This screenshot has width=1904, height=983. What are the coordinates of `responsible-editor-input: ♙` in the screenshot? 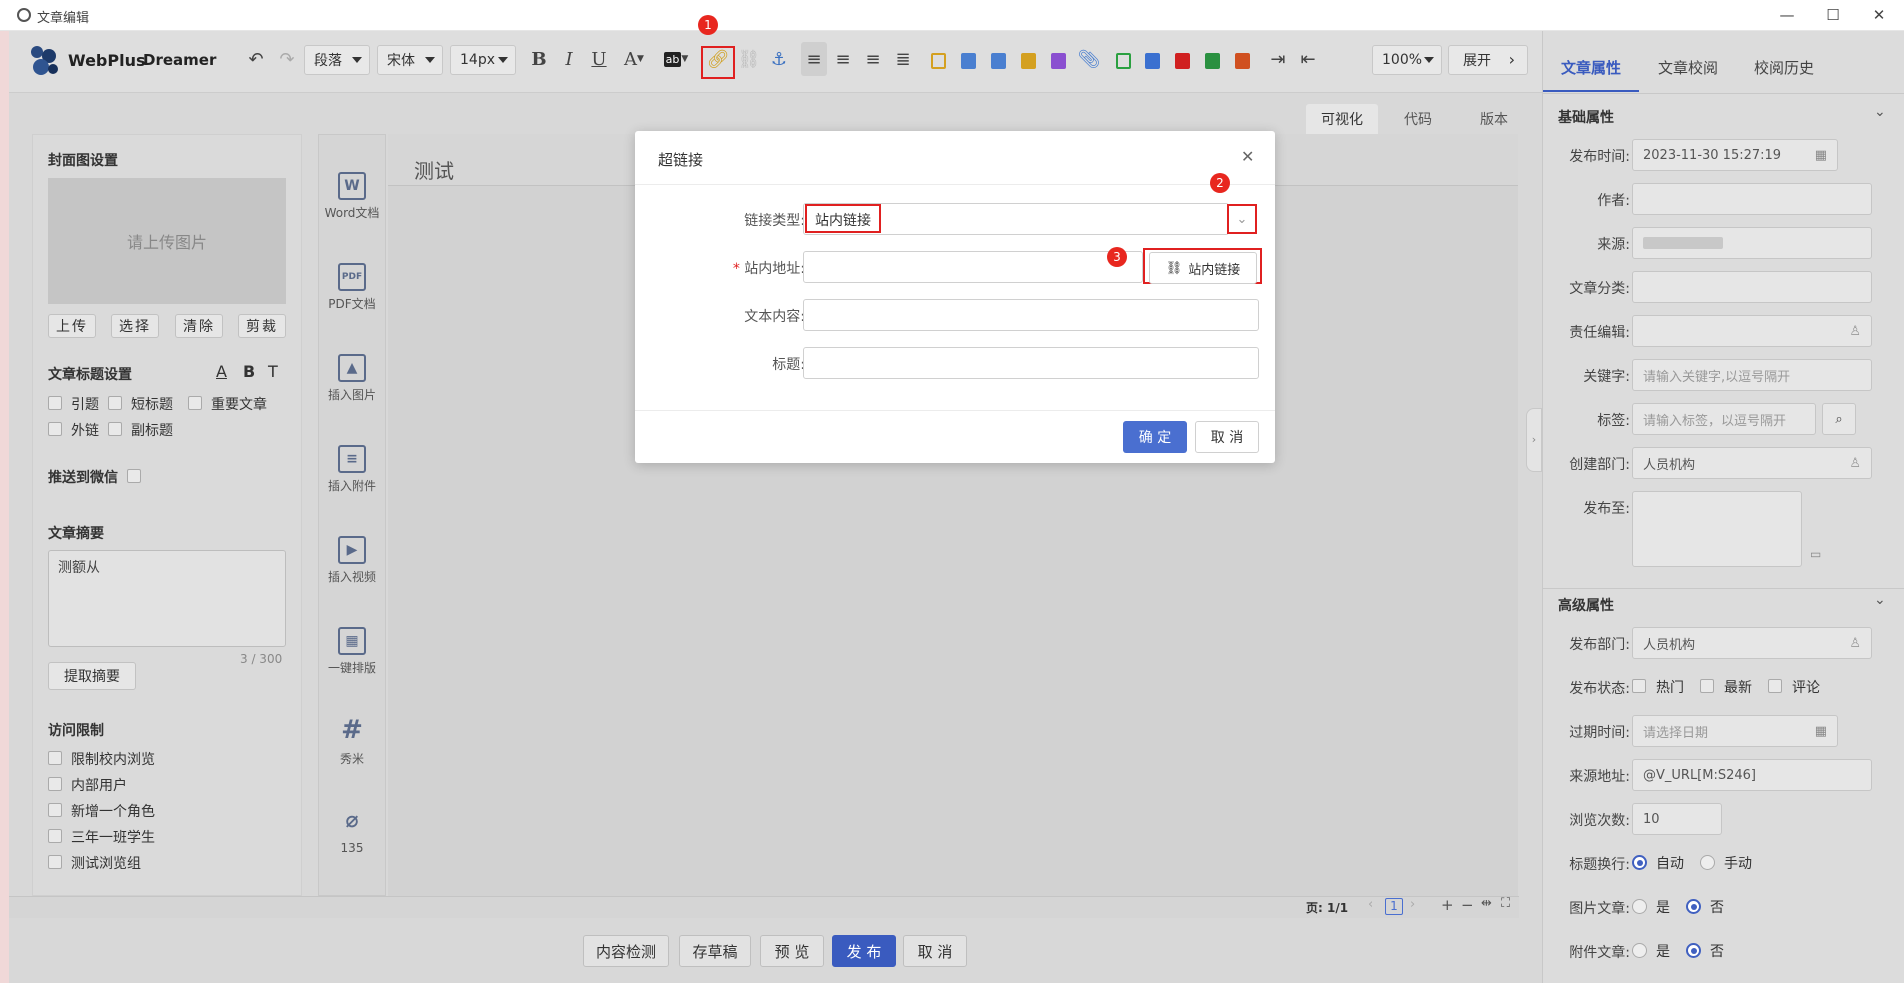 It's located at (1752, 331).